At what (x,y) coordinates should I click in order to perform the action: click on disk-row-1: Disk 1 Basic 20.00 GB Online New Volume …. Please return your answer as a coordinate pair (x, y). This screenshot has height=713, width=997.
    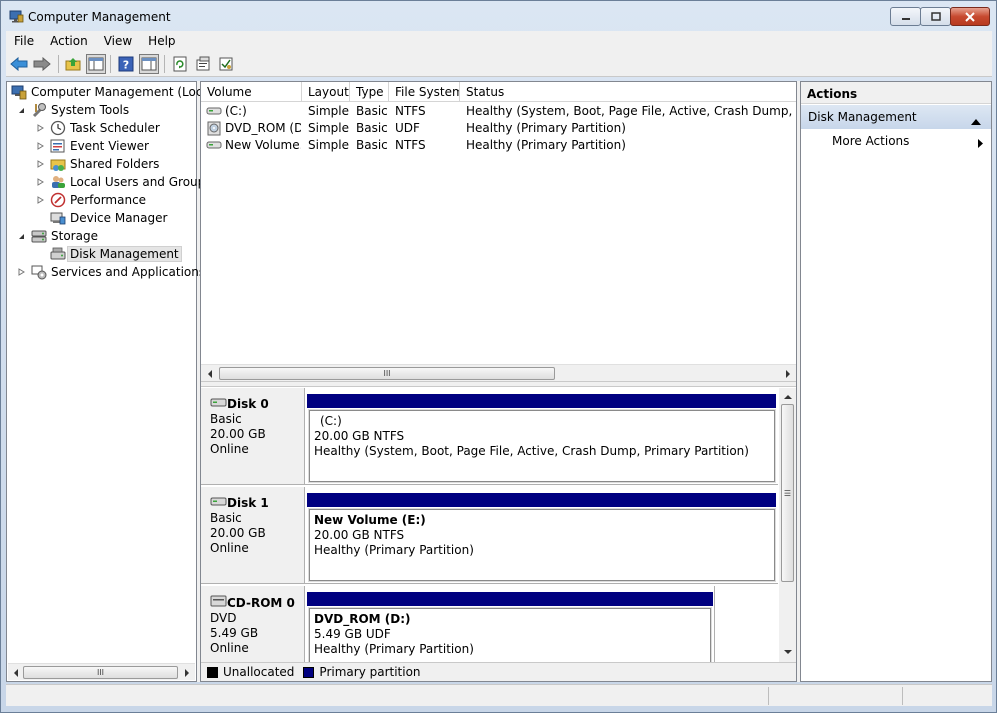
    Looking at the image, I should click on (489, 535).